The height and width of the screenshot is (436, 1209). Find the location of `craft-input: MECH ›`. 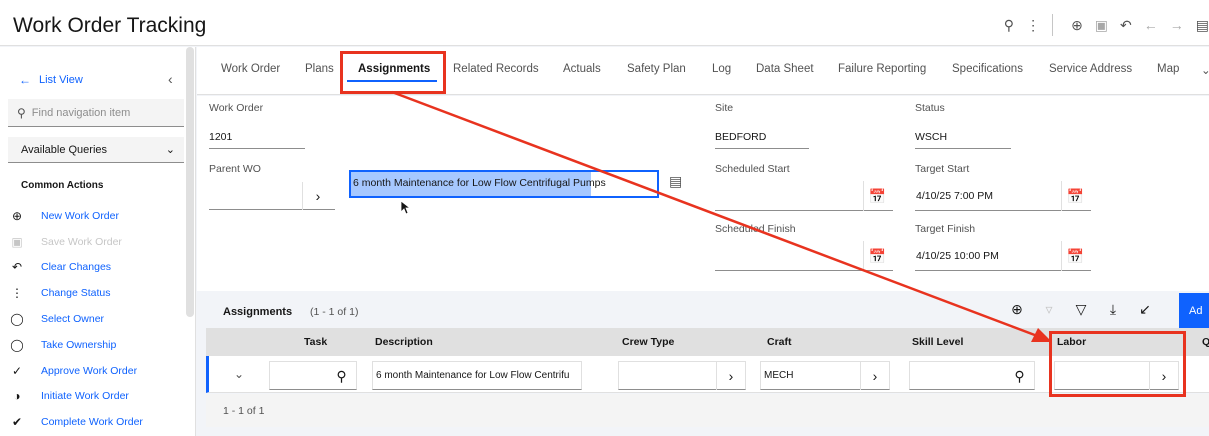

craft-input: MECH › is located at coordinates (825, 375).